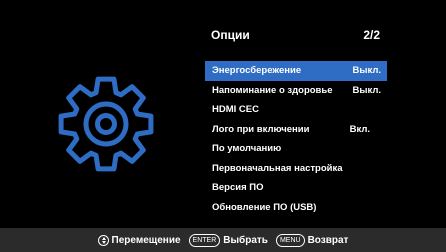  Describe the element at coordinates (247, 149) in the screenshot. I see `menu-item-label: По умолчанию` at that location.